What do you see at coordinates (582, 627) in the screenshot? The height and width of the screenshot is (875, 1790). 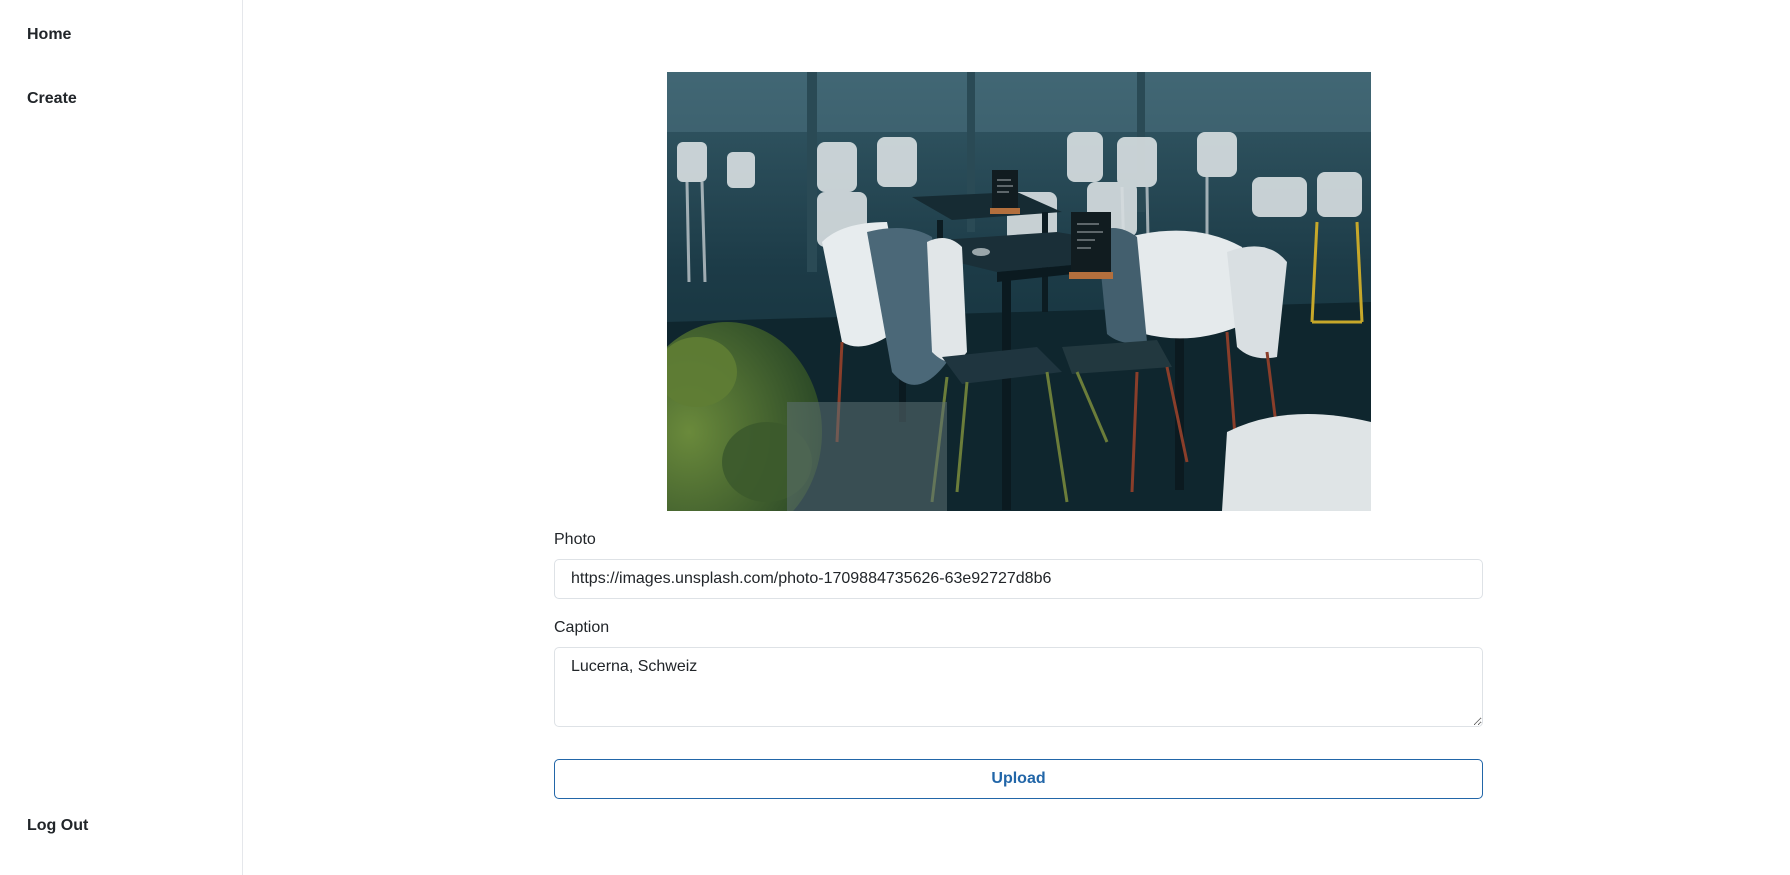 I see `caption-label: Caption` at bounding box center [582, 627].